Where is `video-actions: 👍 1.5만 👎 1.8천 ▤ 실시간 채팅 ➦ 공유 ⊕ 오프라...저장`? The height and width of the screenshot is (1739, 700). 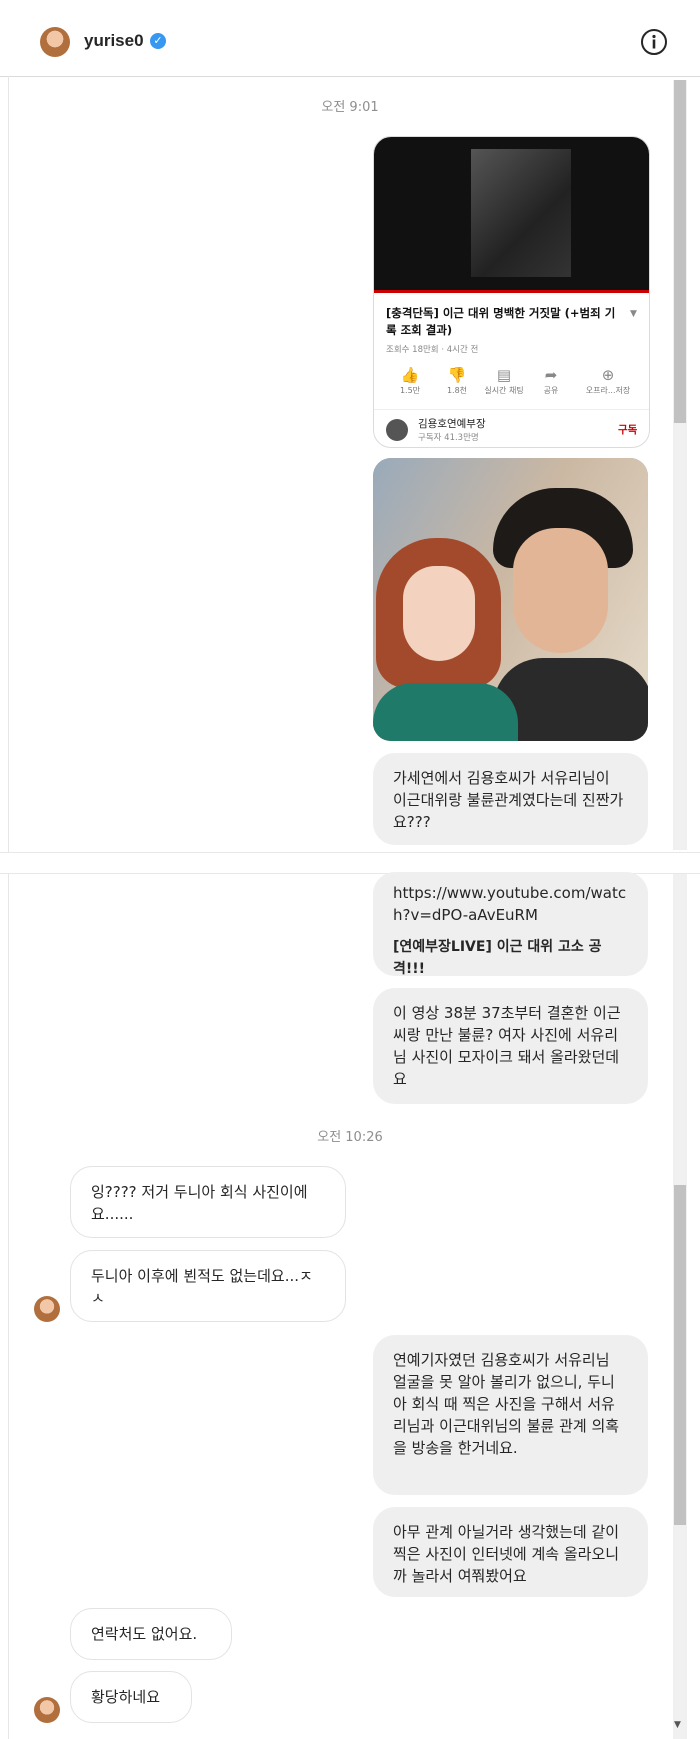 video-actions: 👍 1.5만 👎 1.8천 ▤ 실시간 채팅 ➦ 공유 ⊕ 오프라...저장 is located at coordinates (511, 386).